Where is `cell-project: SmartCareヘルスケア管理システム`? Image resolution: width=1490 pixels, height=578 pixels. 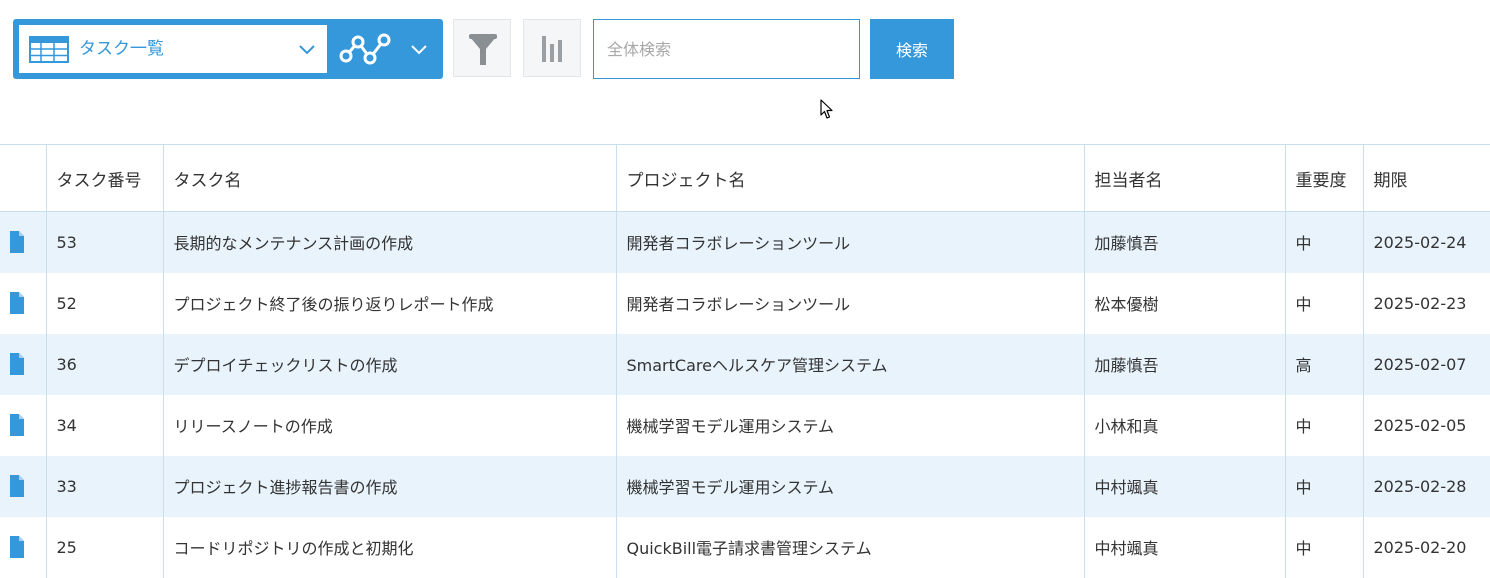
cell-project: SmartCareヘルスケア管理システム is located at coordinates (849, 364).